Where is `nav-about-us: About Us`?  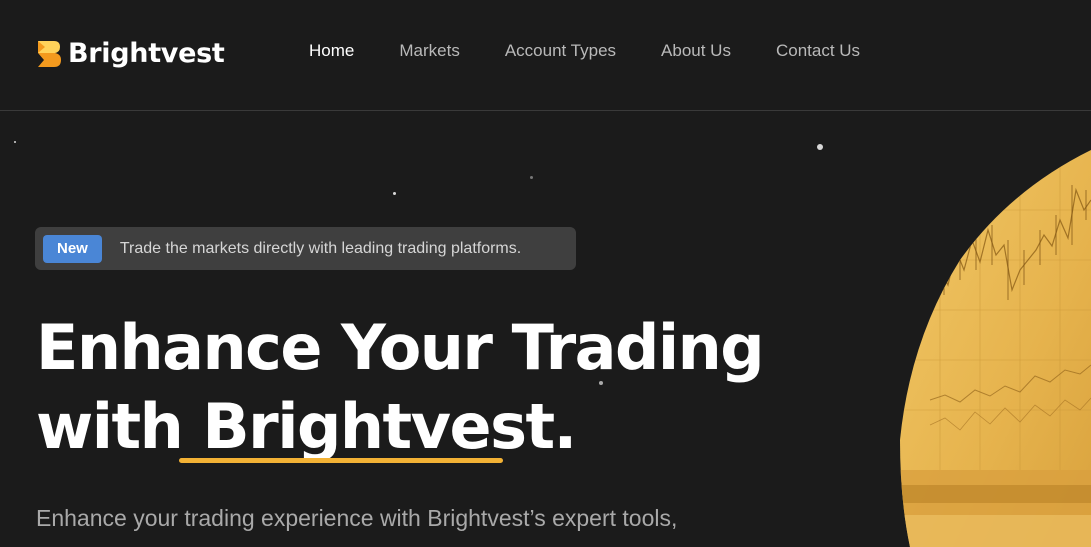
nav-about-us: About Us is located at coordinates (696, 51).